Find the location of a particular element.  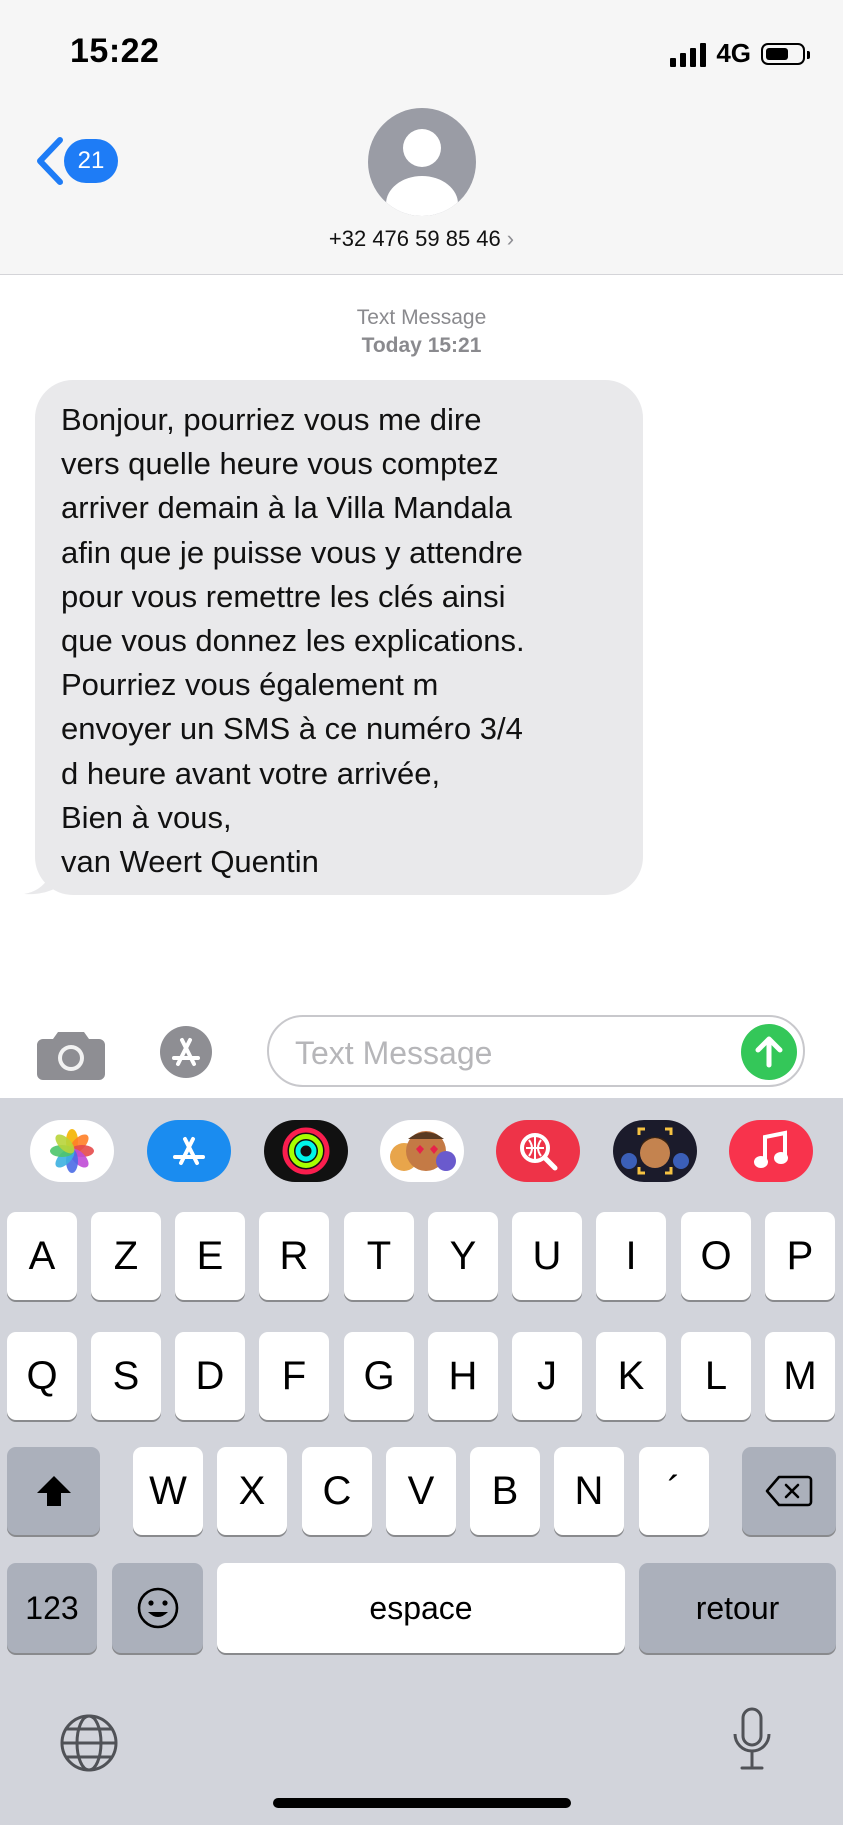

delete-key is located at coordinates (789, 1491).